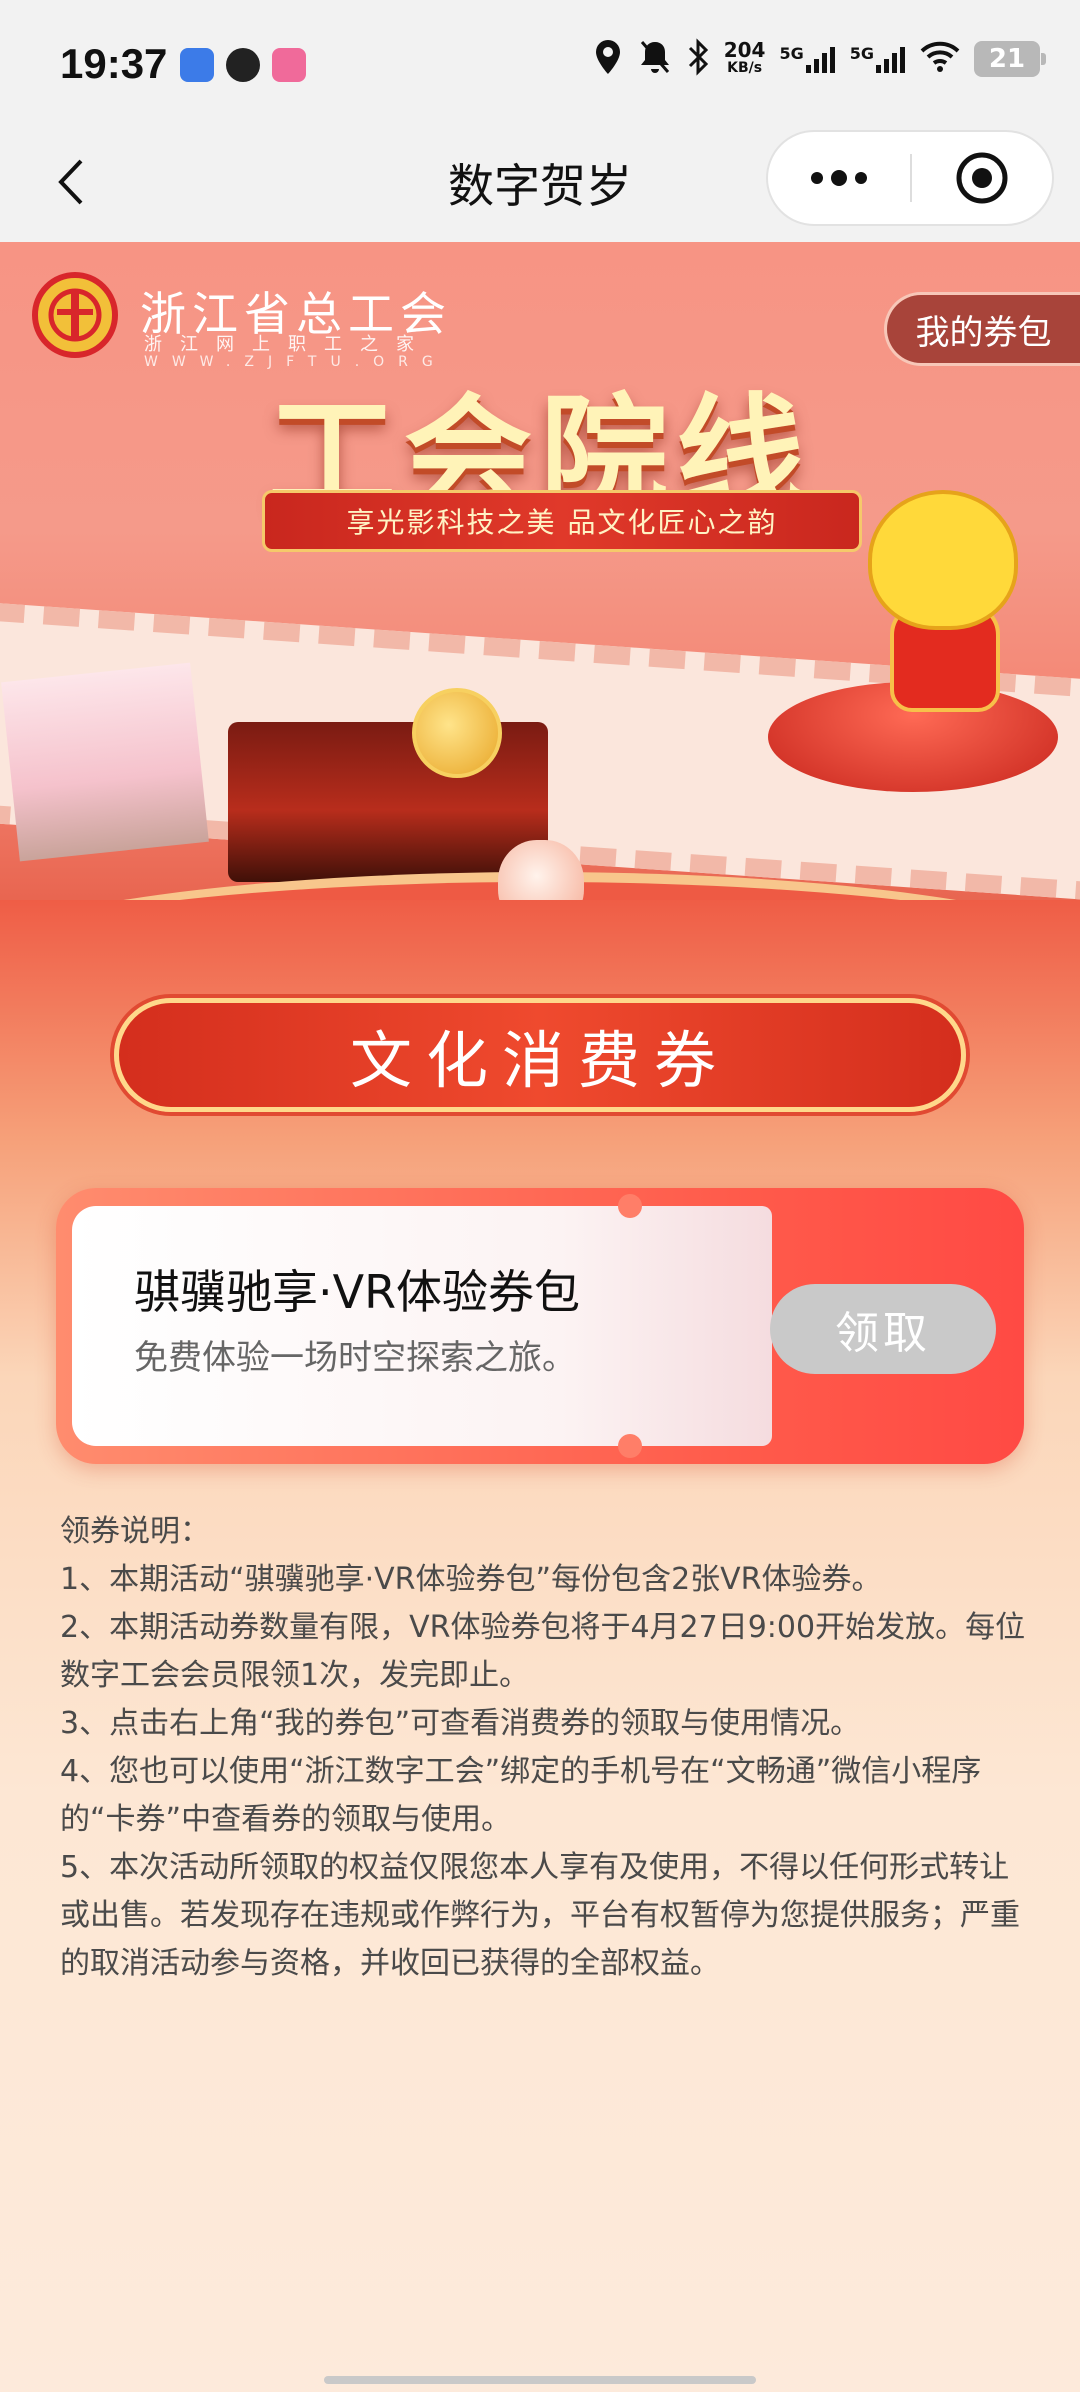 The image size is (1080, 2392). Describe the element at coordinates (540, 65) in the screenshot. I see `status-bar: 19:37 204 KB/s 5G 5G 21` at that location.